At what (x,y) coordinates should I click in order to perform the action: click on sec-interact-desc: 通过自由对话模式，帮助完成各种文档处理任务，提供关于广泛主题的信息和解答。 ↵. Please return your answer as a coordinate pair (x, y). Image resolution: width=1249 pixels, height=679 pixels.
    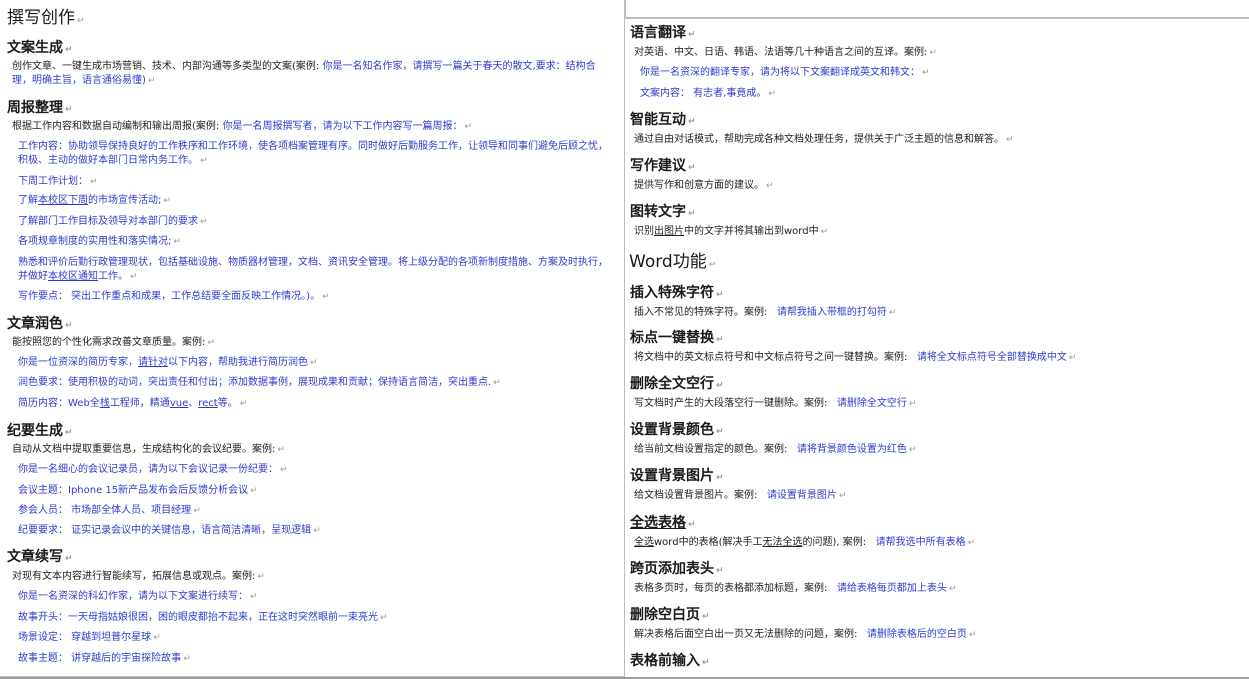
    Looking at the image, I should click on (824, 139).